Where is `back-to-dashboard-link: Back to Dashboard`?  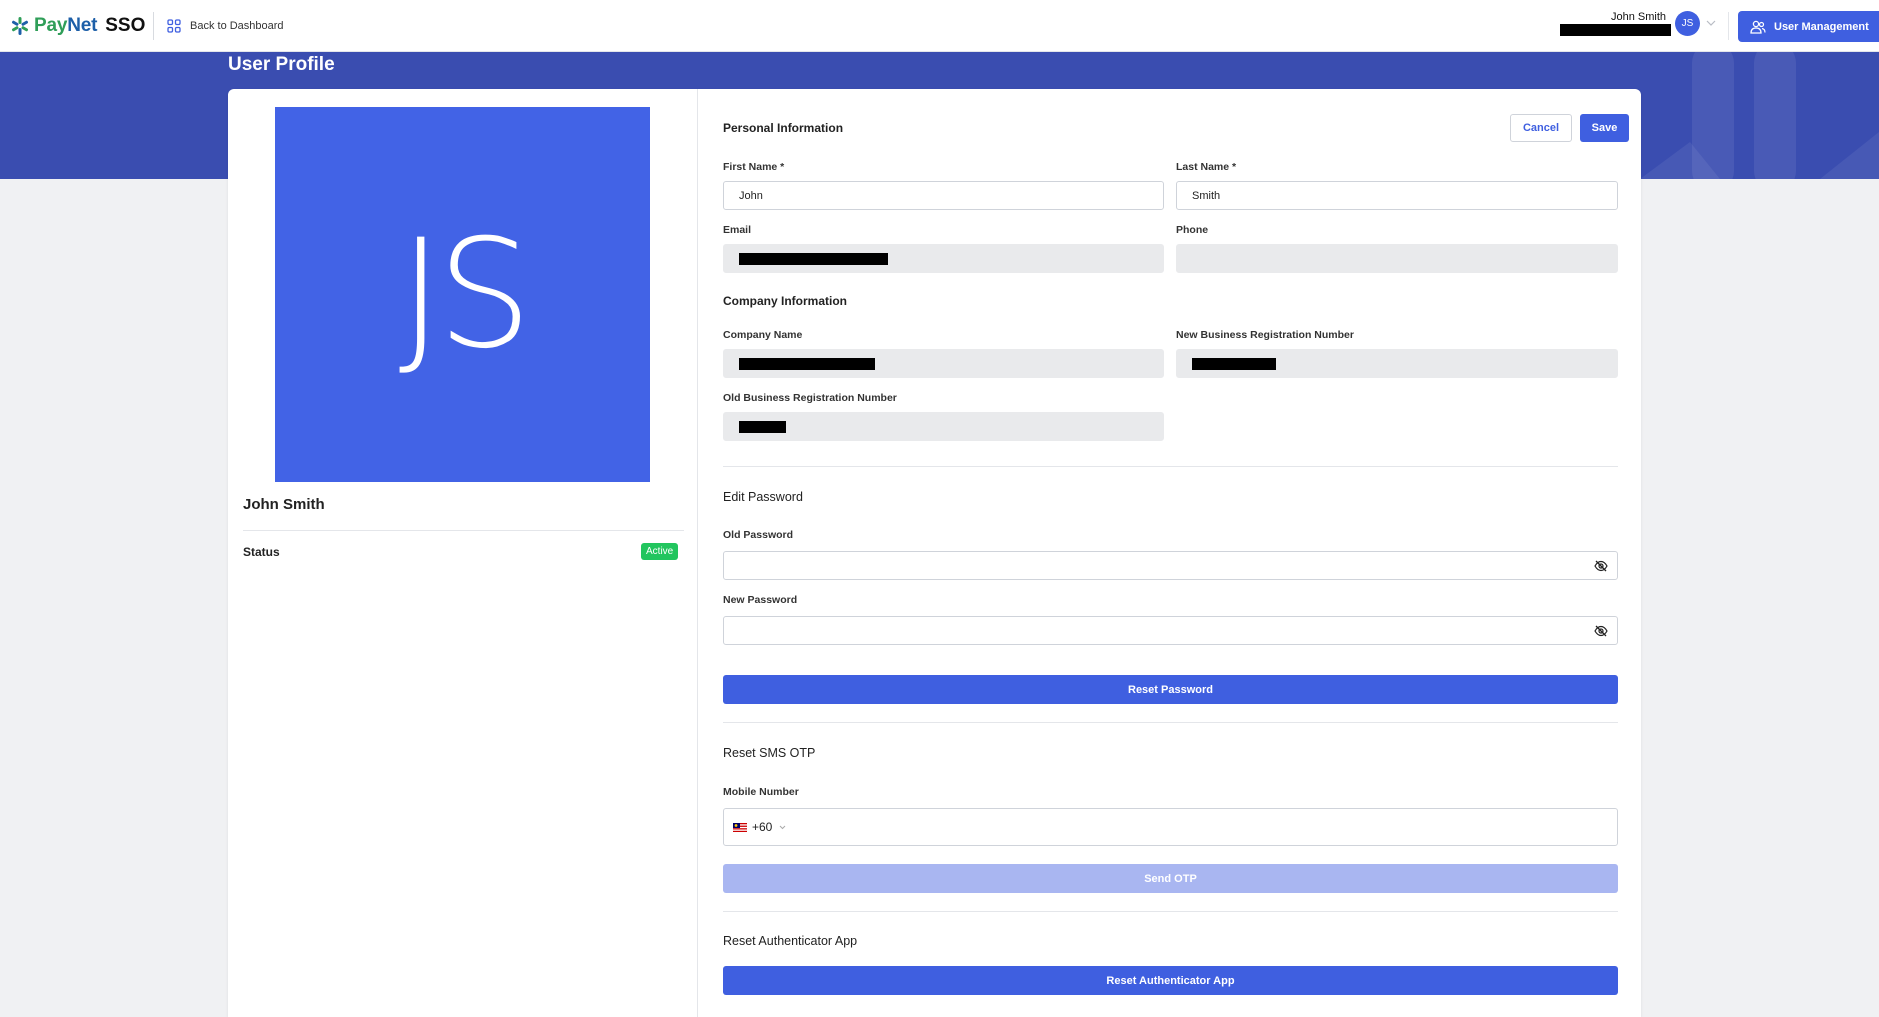 back-to-dashboard-link: Back to Dashboard is located at coordinates (225, 26).